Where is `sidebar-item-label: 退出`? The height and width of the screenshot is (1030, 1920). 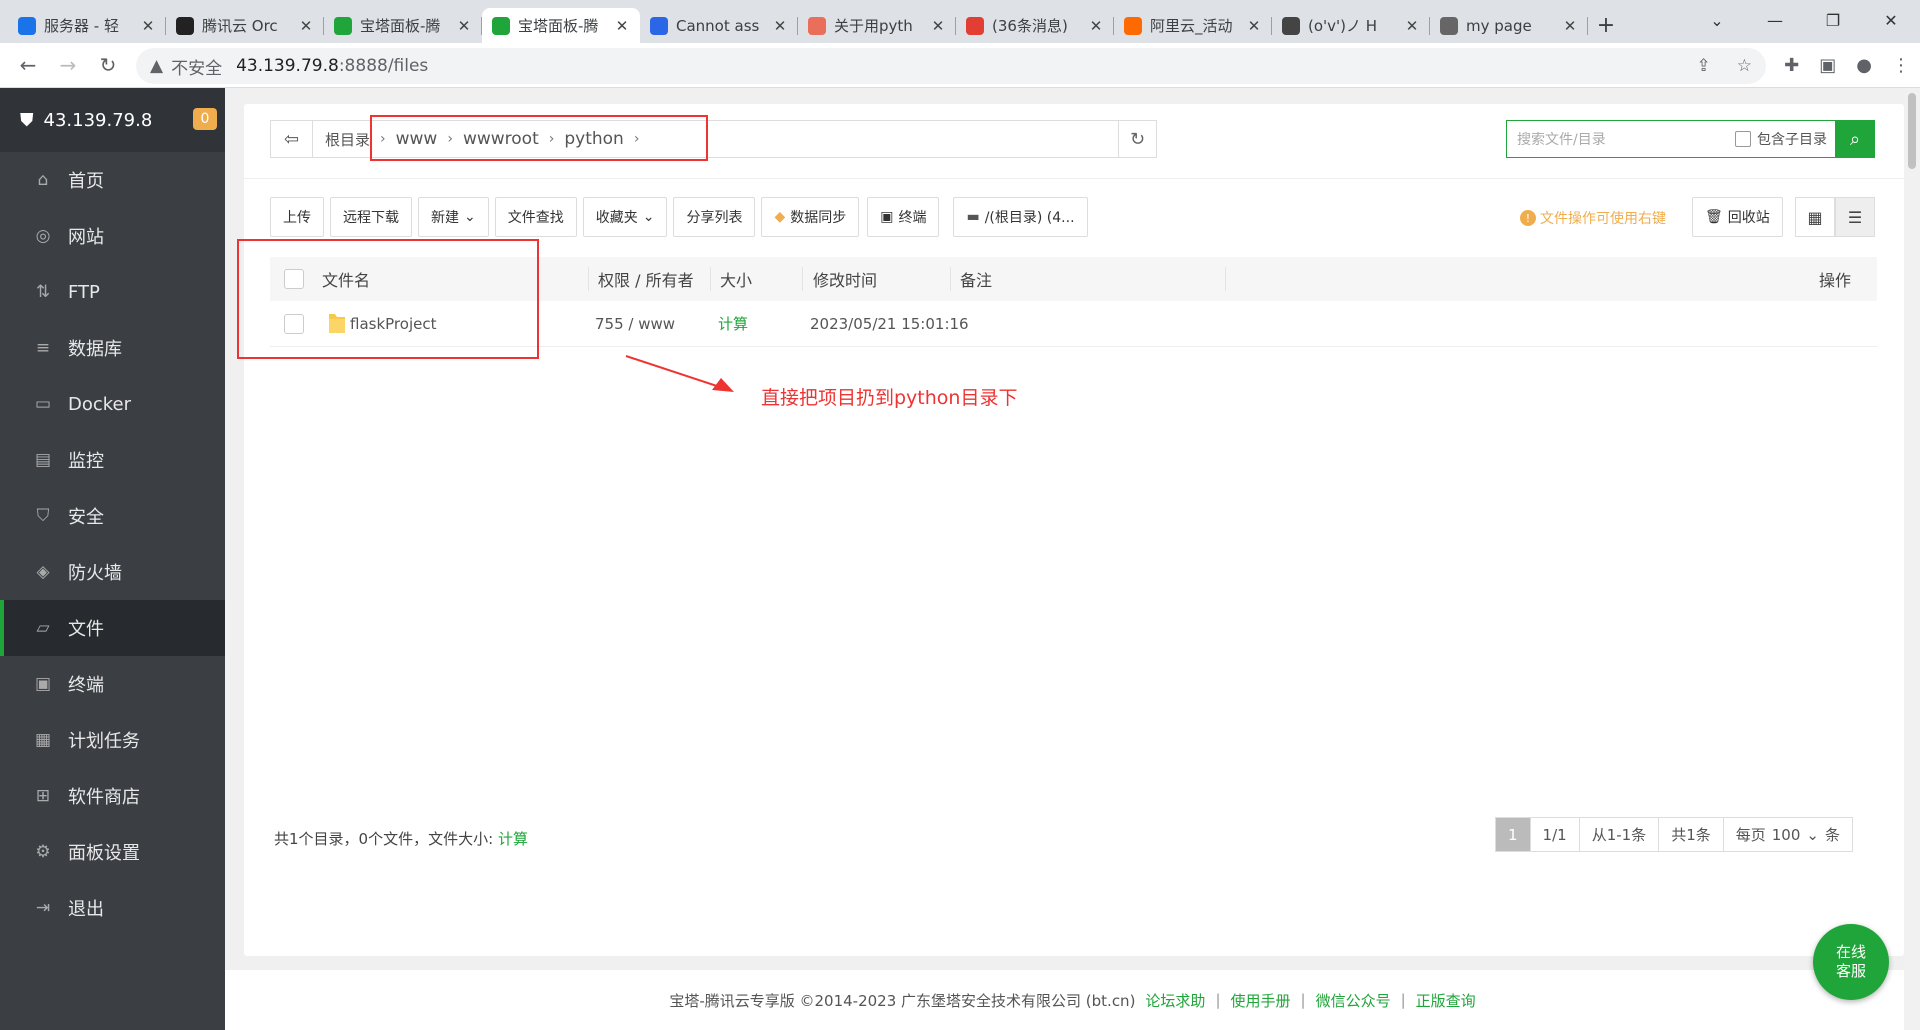 sidebar-item-label: 退出 is located at coordinates (86, 909).